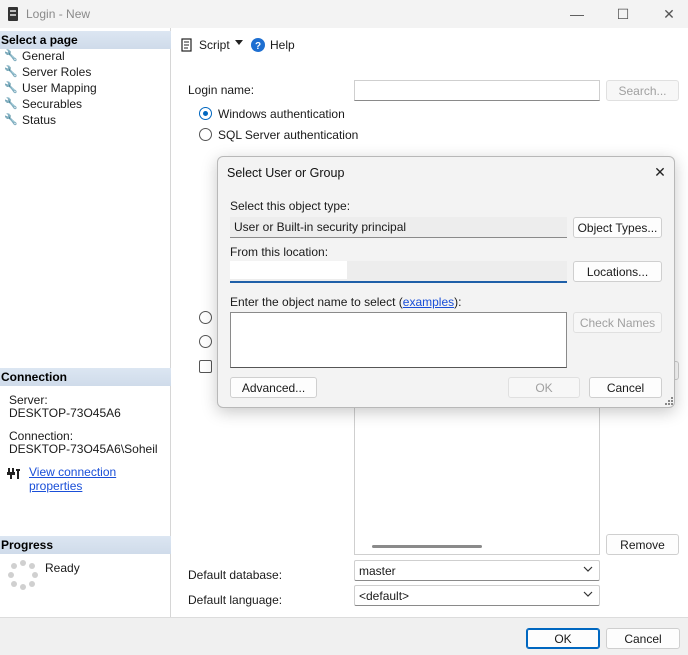 This screenshot has width=688, height=655. What do you see at coordinates (643, 638) in the screenshot?
I see `cancel-button: Cancel` at bounding box center [643, 638].